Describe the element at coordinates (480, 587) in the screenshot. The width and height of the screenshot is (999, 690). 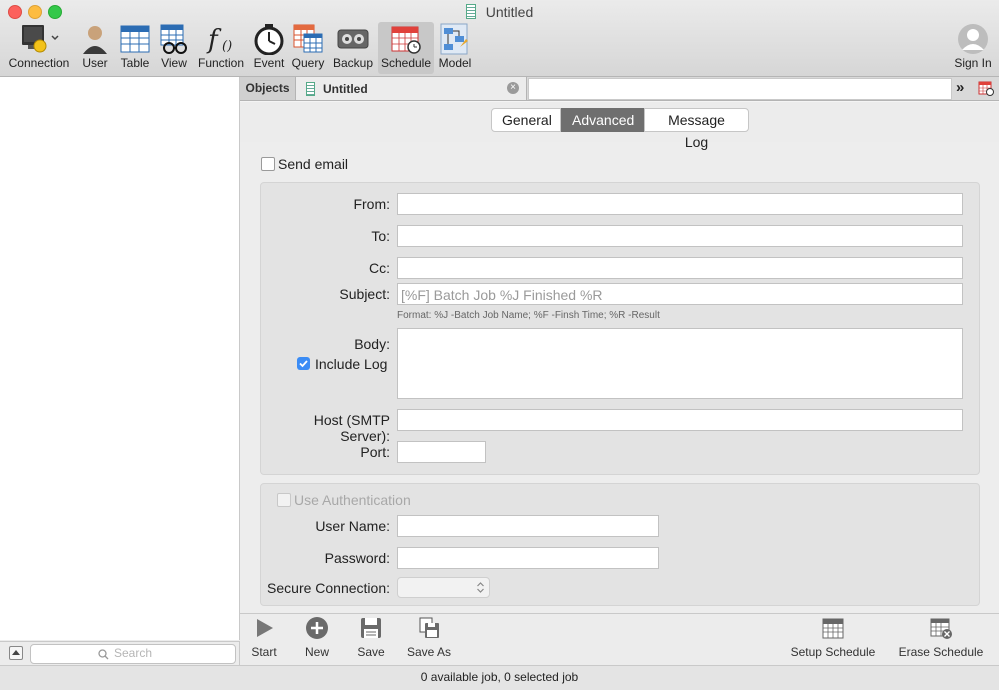
I see `stepper-arrows-icon` at that location.